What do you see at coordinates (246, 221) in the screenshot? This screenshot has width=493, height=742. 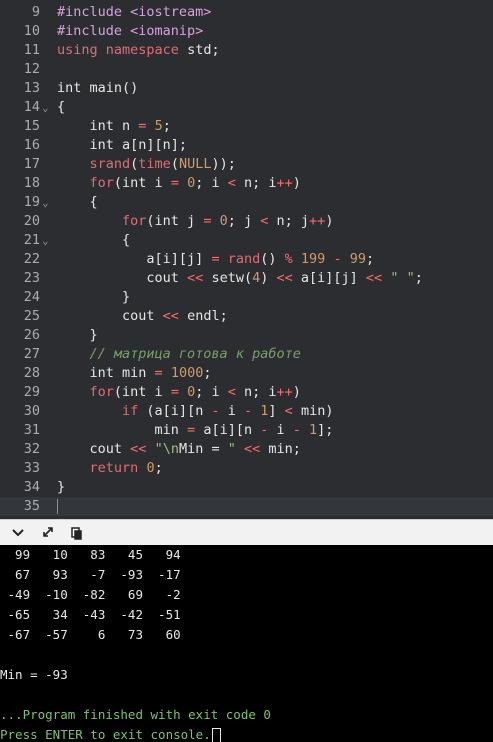 I see `code-line: 20 for(int j = 0; j < n; j++)` at bounding box center [246, 221].